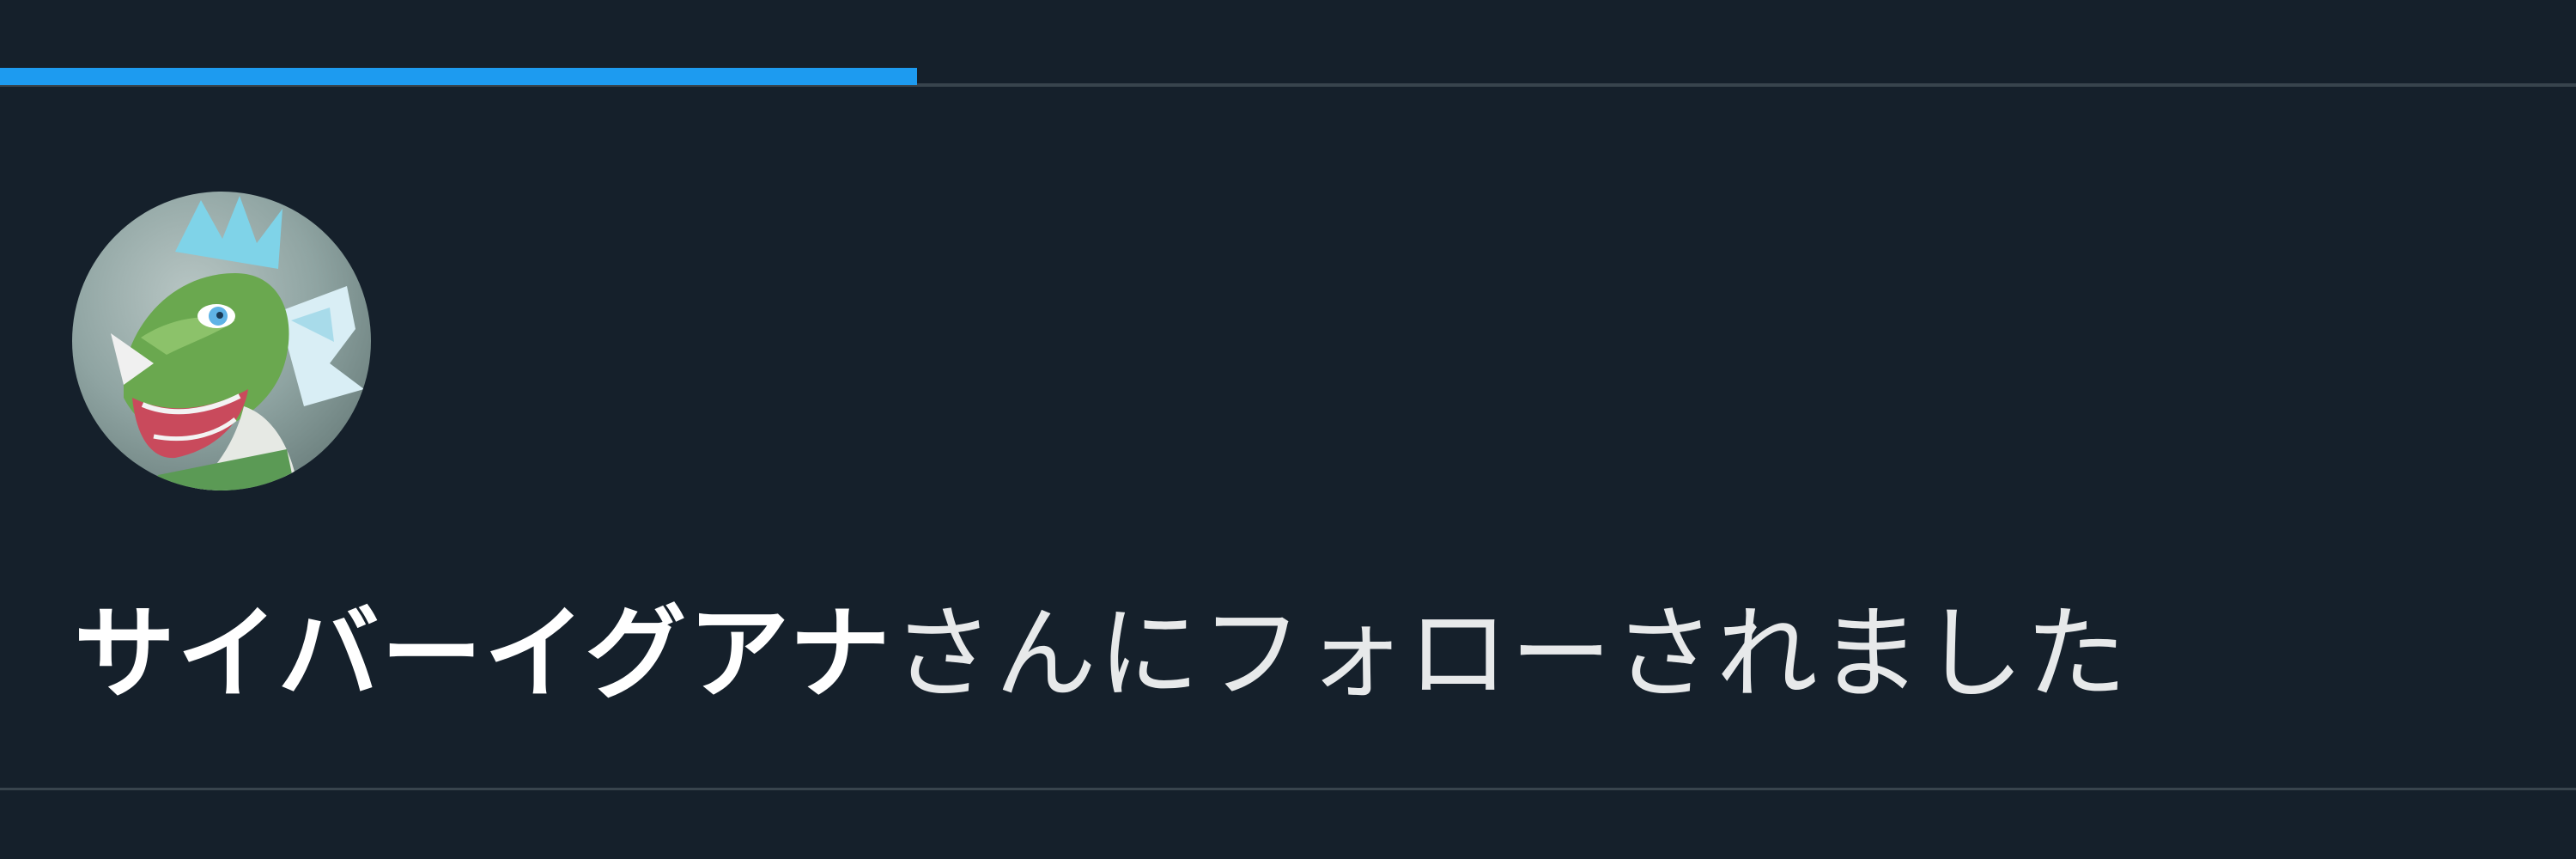 The image size is (2576, 859). I want to click on follower-name: サイバーイグアナ, so click(483, 653).